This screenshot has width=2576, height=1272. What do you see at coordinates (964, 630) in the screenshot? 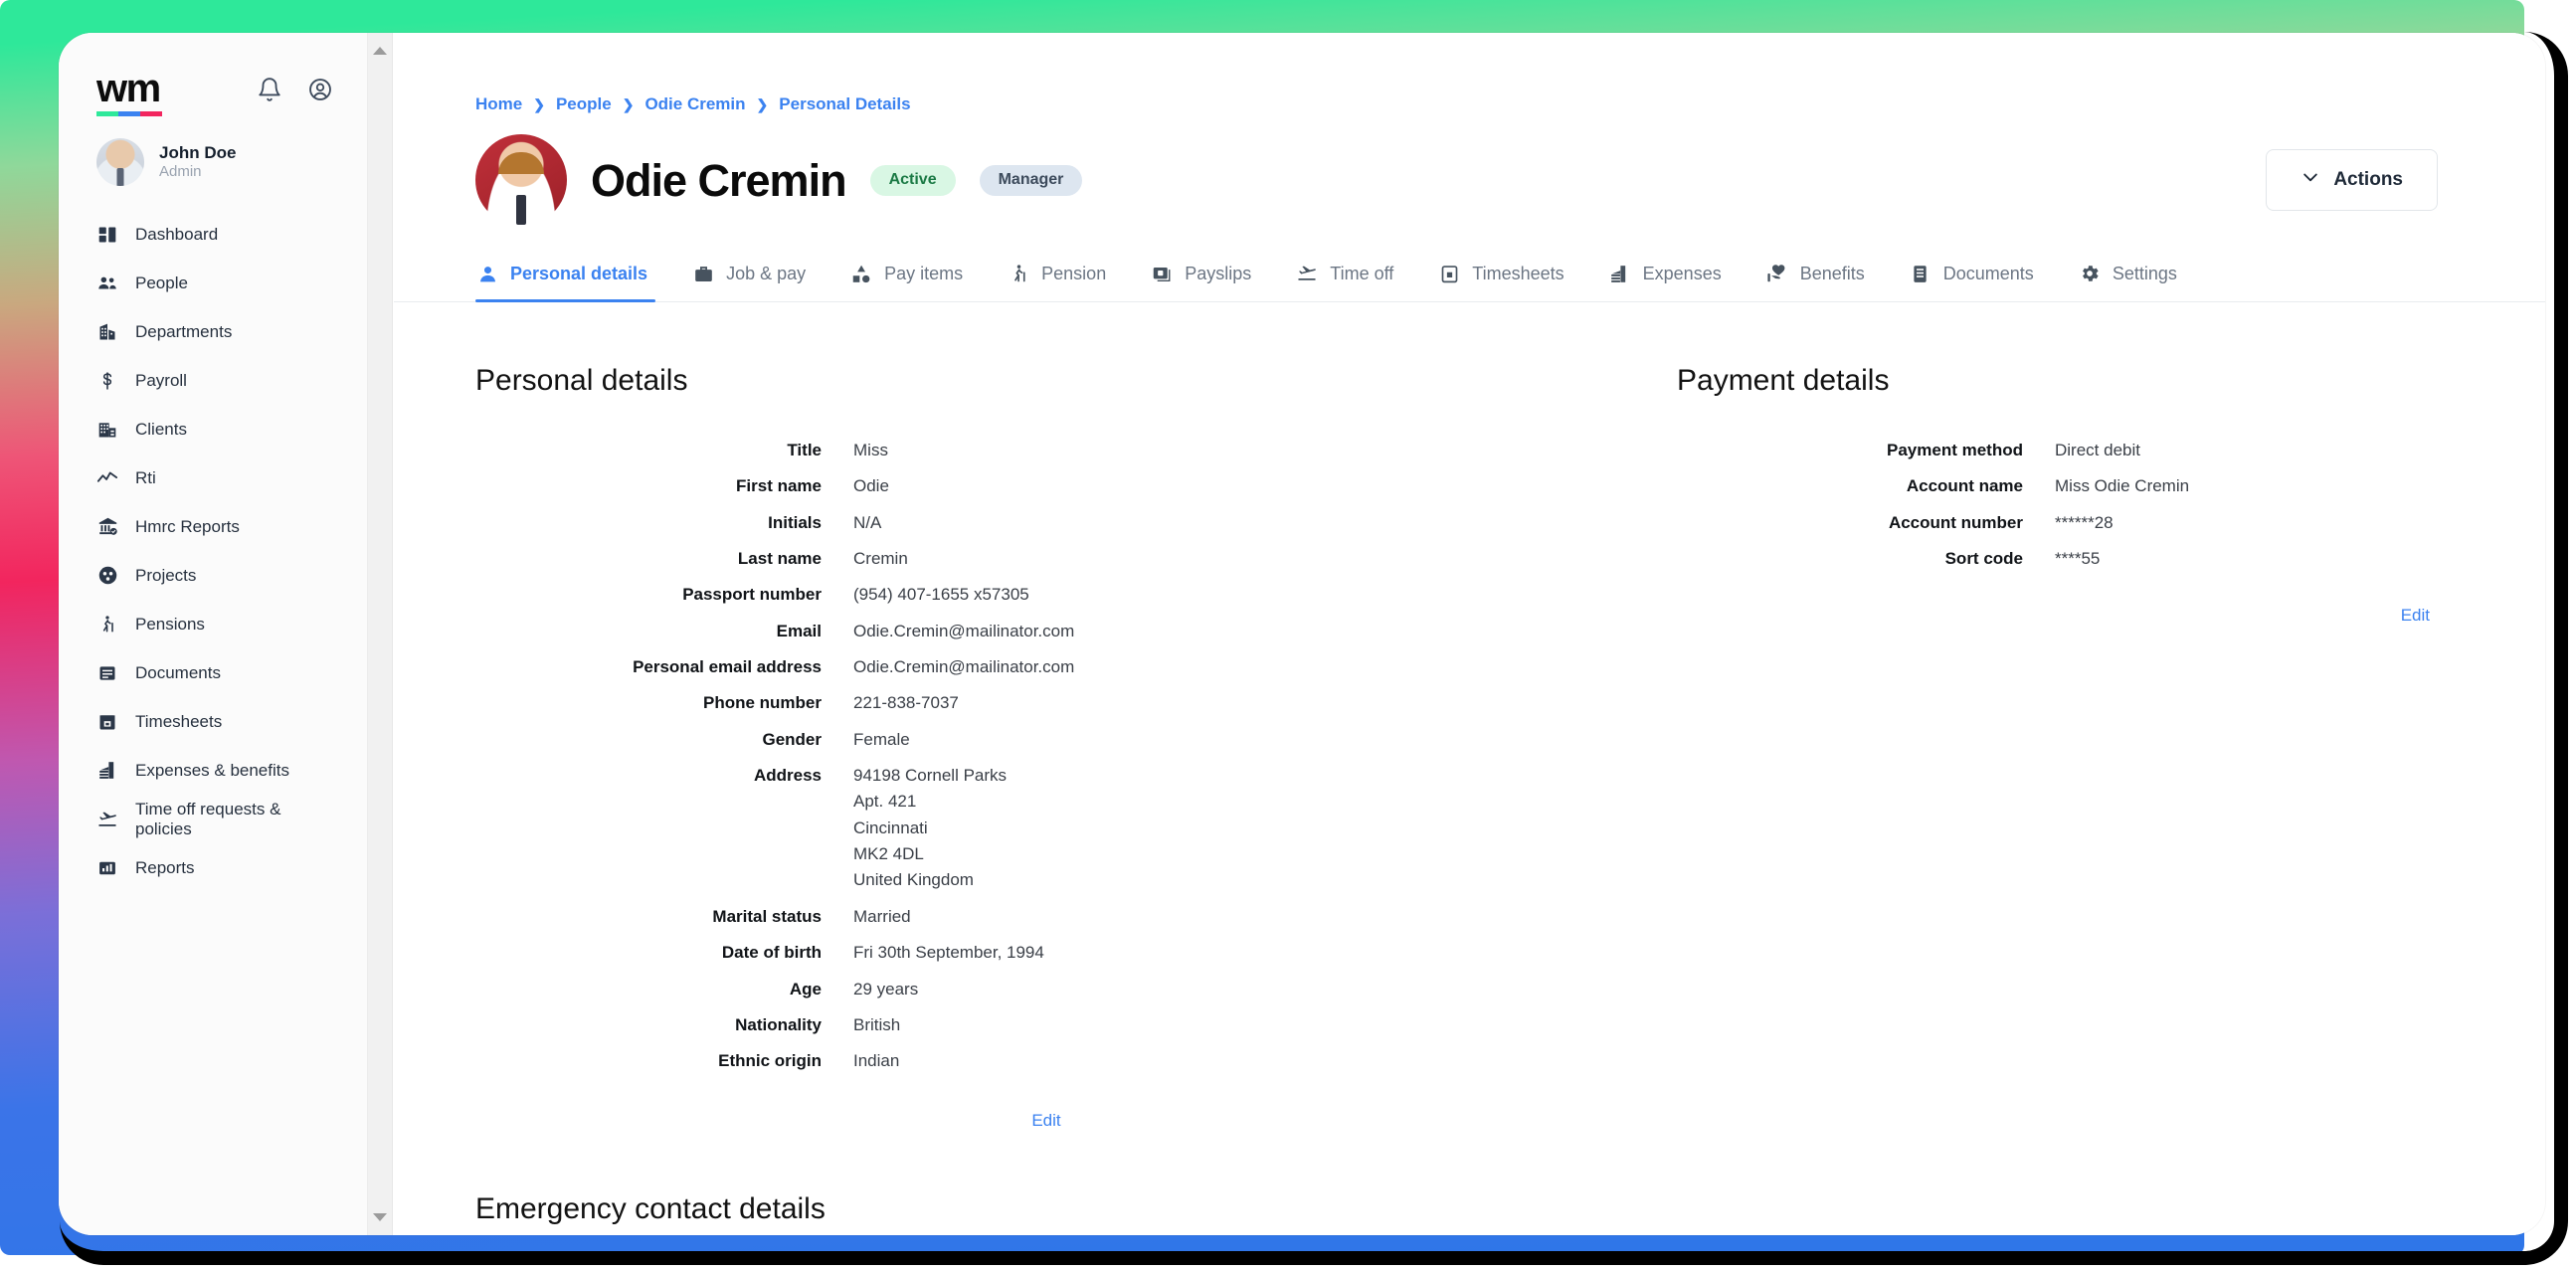
I see `field-value: Odie.Cremin@mailinator.com` at bounding box center [964, 630].